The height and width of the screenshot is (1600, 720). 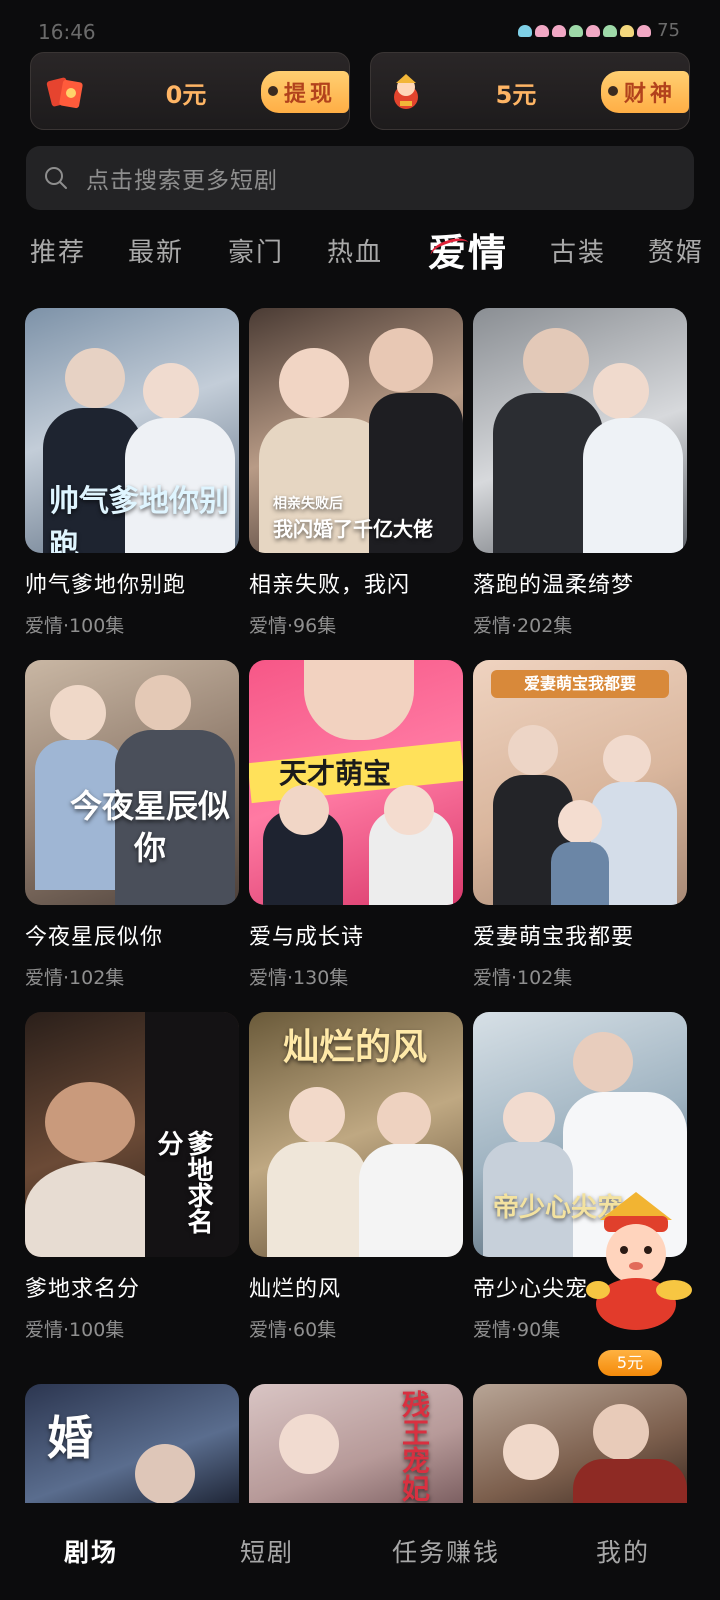 What do you see at coordinates (299, 978) in the screenshot?
I see `drama-meta: 爱情·130集` at bounding box center [299, 978].